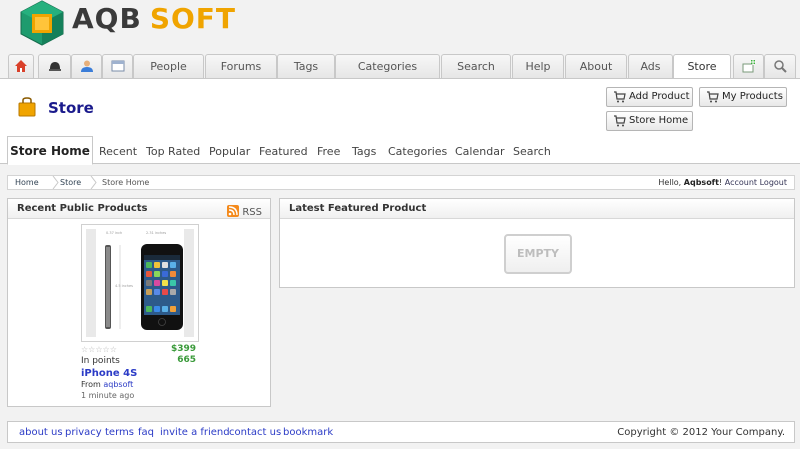  What do you see at coordinates (173, 151) in the screenshot?
I see `subtab-top-rated: Top Rated` at bounding box center [173, 151].